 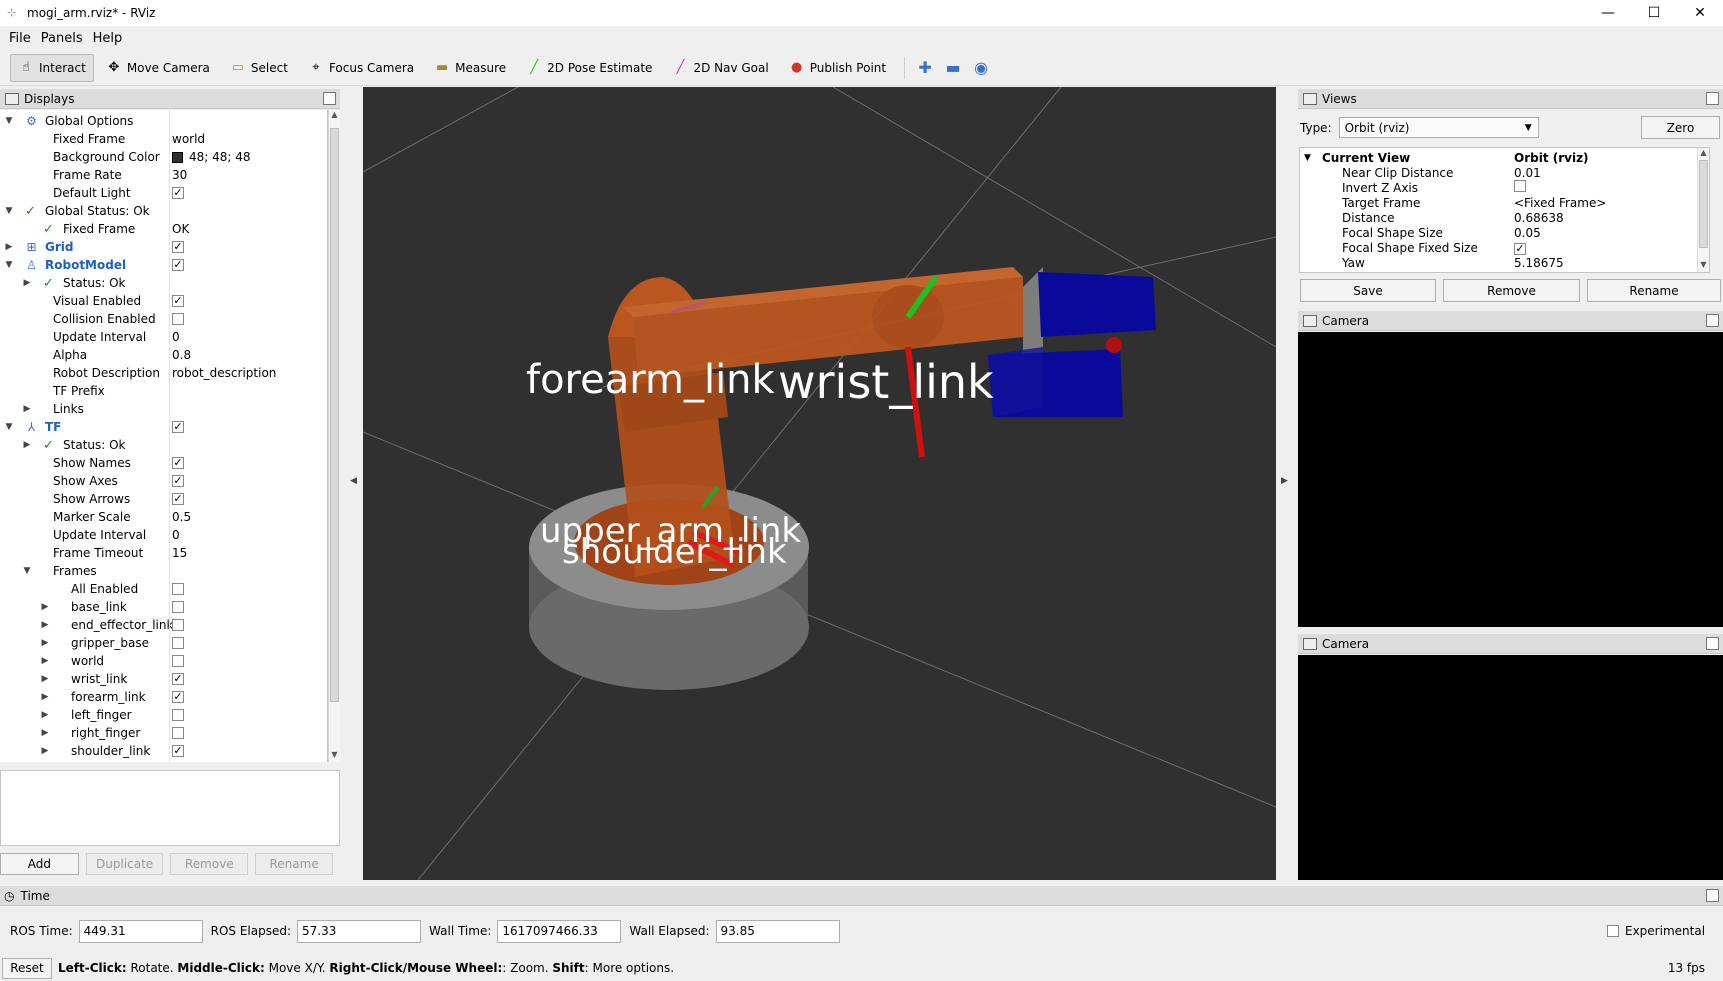 I want to click on display-row: ▼ Frames, so click(x=163, y=571).